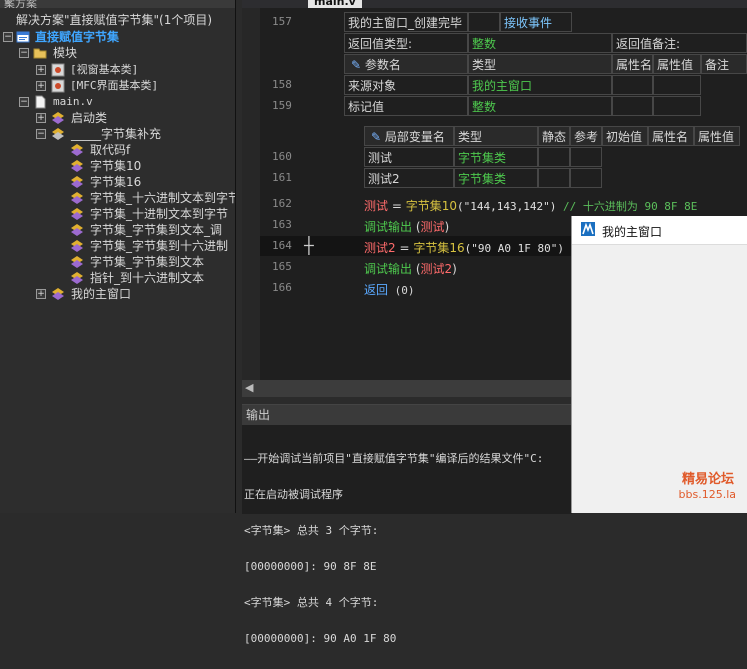 The image size is (747, 669). I want to click on local-name: 测试, so click(409, 157).